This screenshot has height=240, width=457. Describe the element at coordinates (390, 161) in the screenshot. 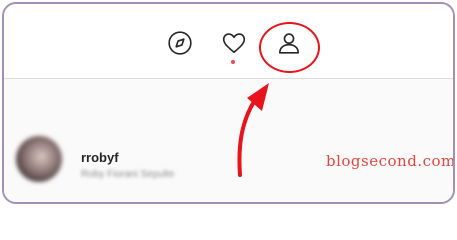

I see `watermark-text: blogsecond.com` at that location.